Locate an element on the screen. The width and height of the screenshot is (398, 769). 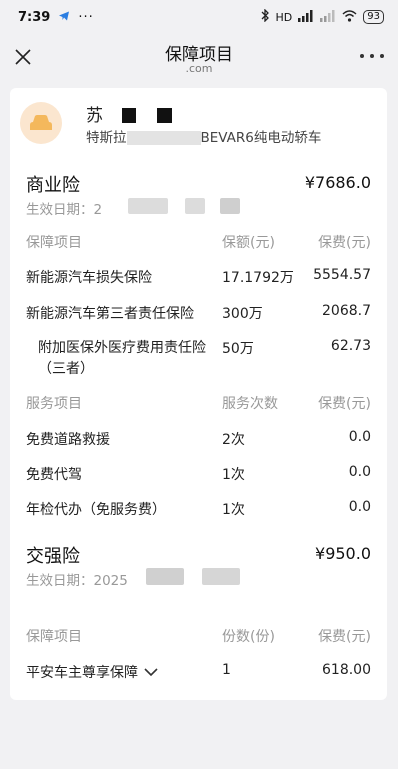
item-count: 1 is located at coordinates (226, 670).